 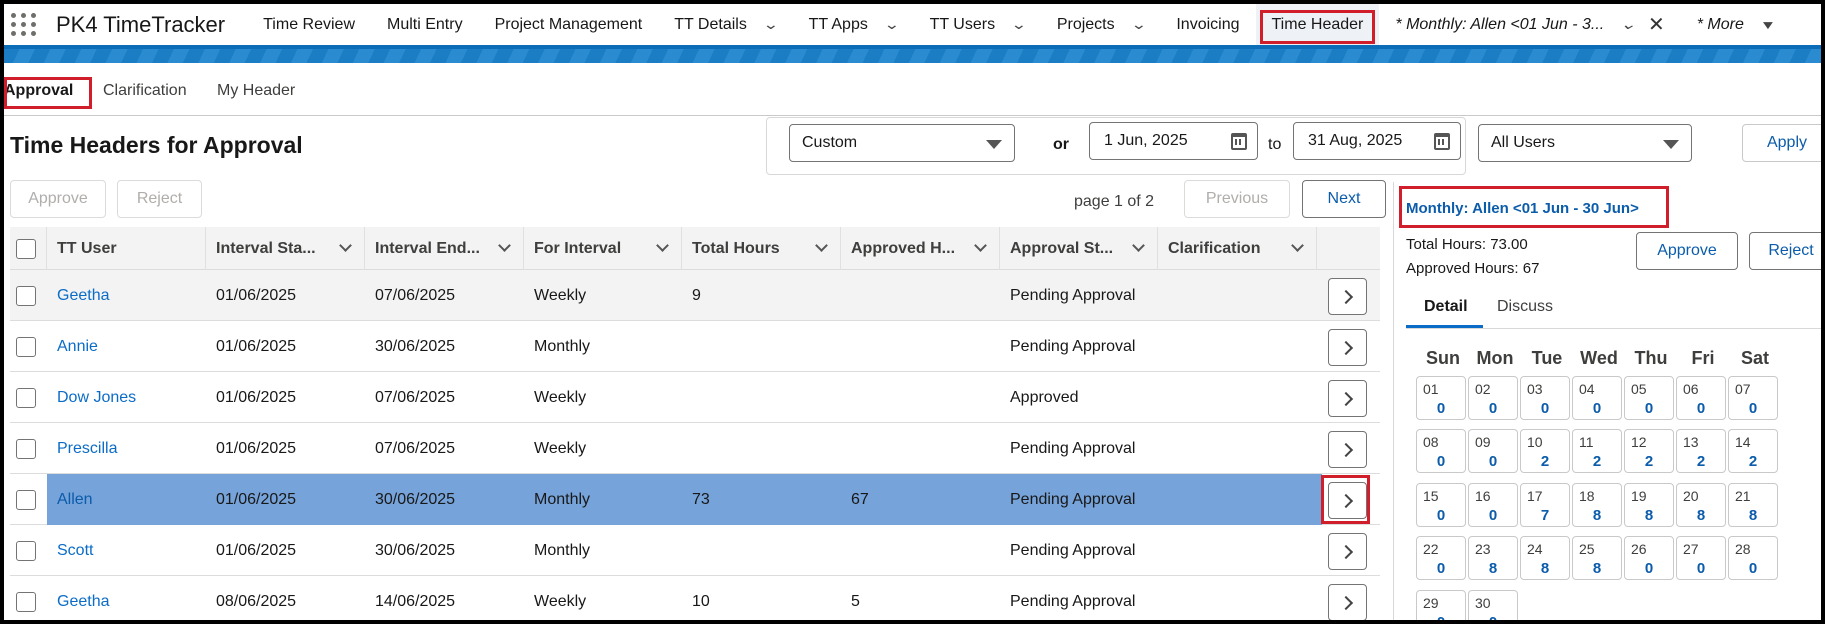 What do you see at coordinates (1493, 451) in the screenshot?
I see `calendar-day: 09 0` at bounding box center [1493, 451].